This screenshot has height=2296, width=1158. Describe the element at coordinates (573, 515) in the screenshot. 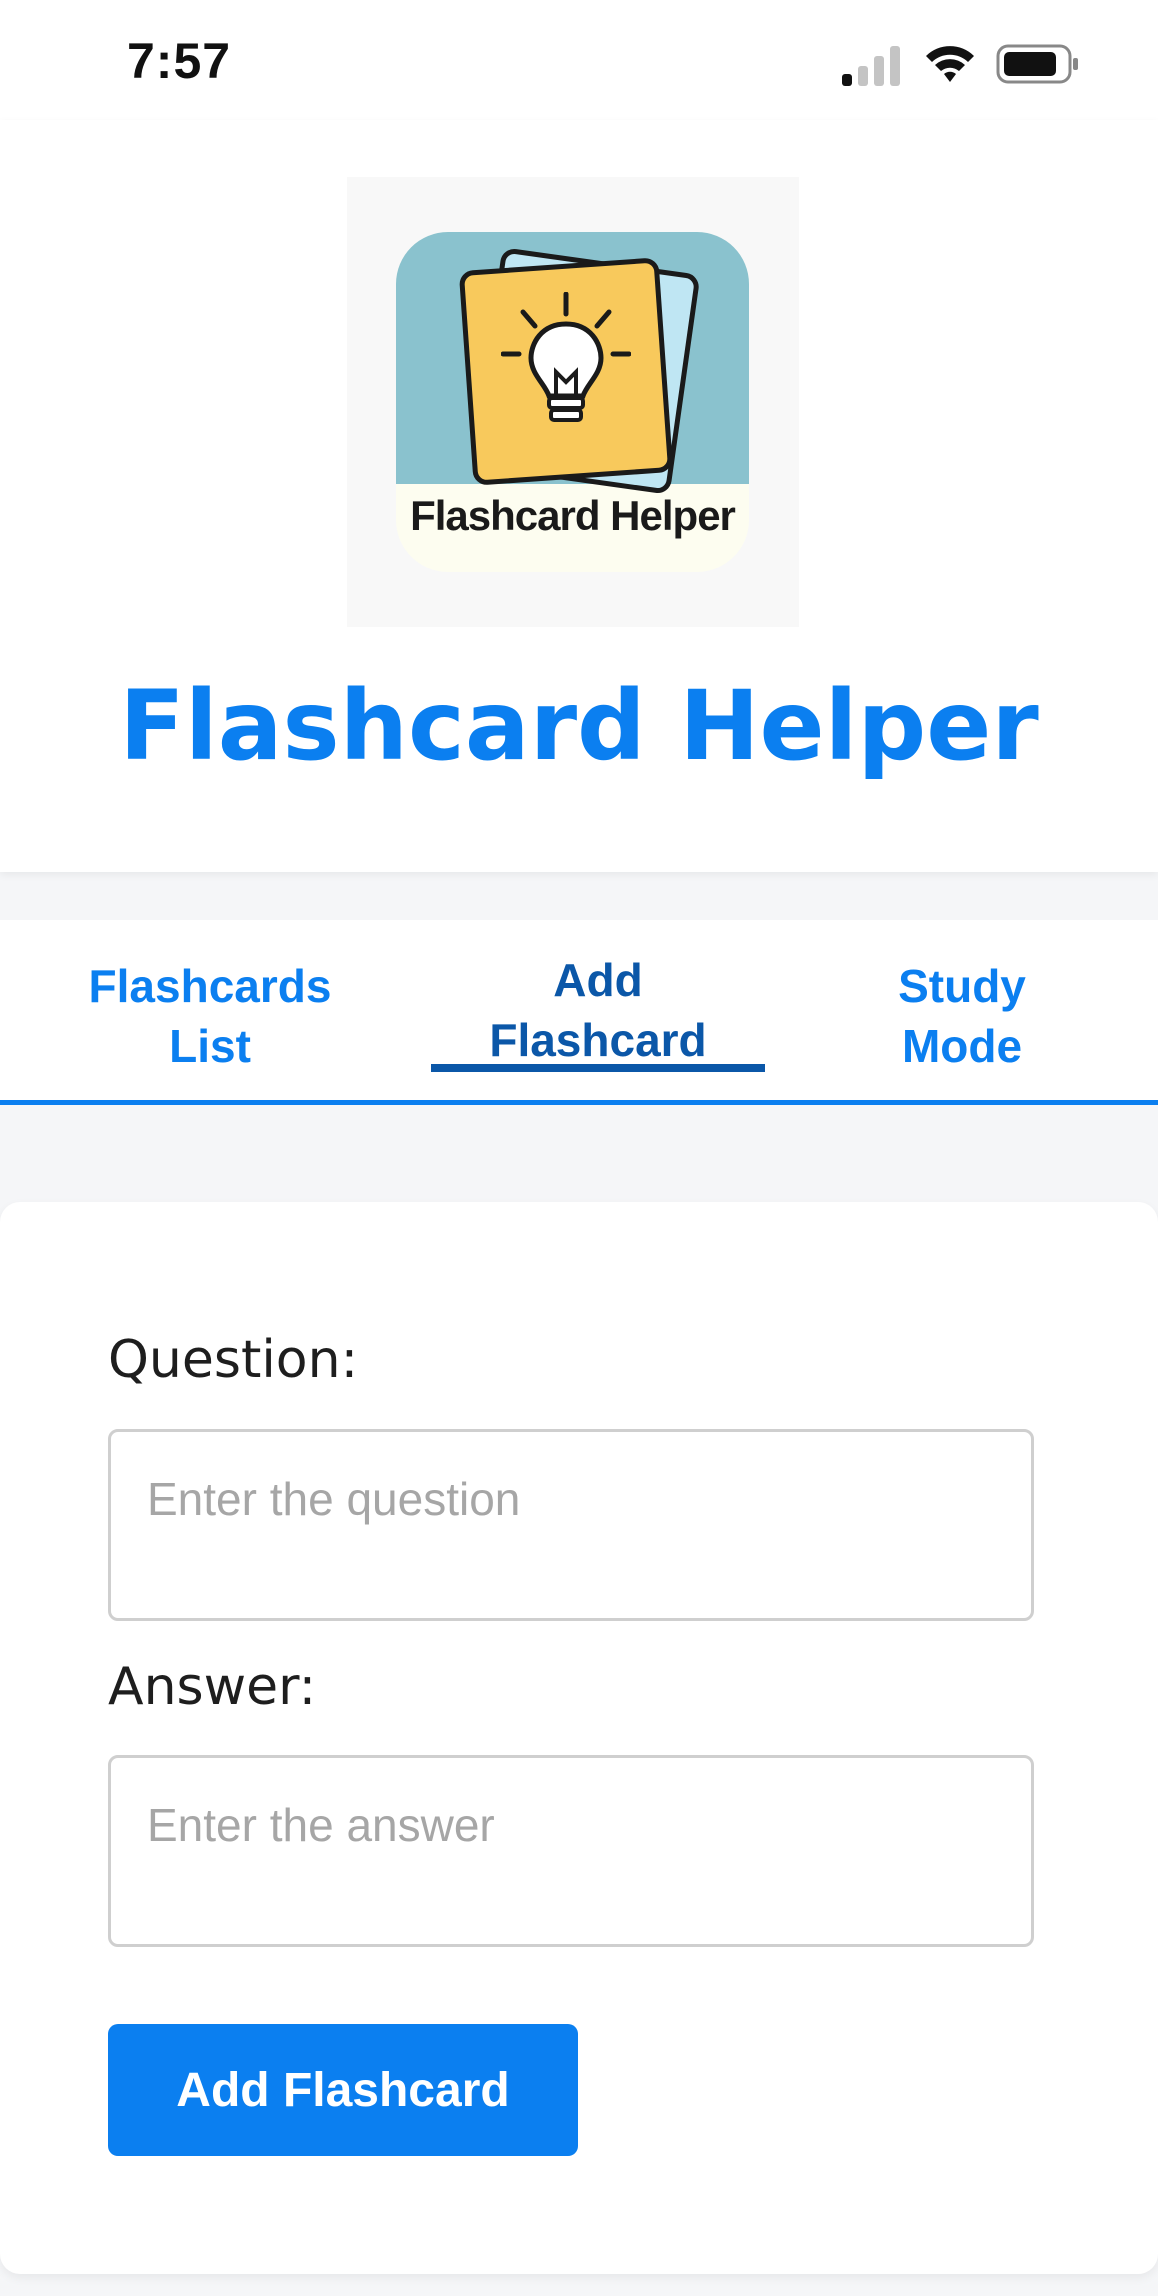

I see `logo-text: Flashcard Helper` at that location.